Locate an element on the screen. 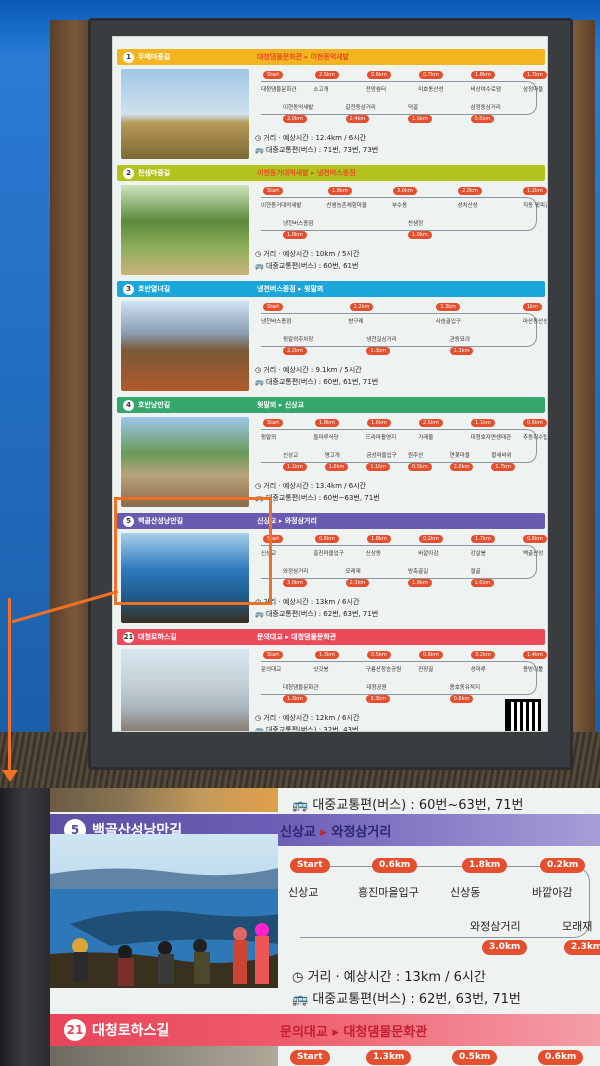  route-number: 2 is located at coordinates (128, 173).